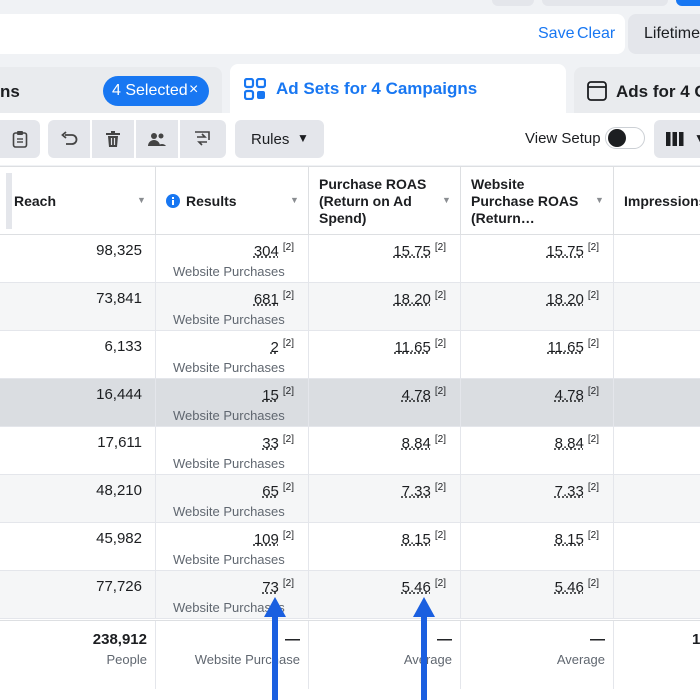  What do you see at coordinates (537, 595) in the screenshot?
I see `cell-website-roas: 5.46 [2]` at bounding box center [537, 595].